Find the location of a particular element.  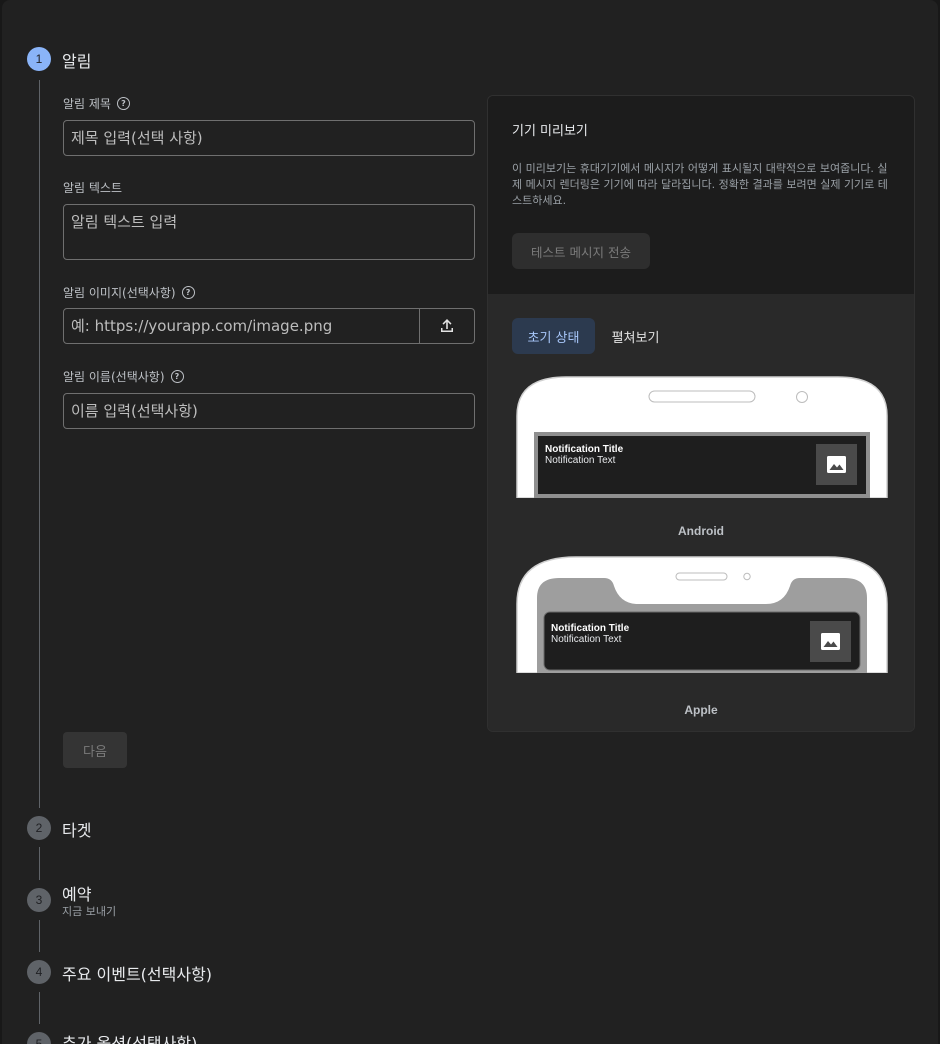

apple-label: Apple is located at coordinates (701, 710).